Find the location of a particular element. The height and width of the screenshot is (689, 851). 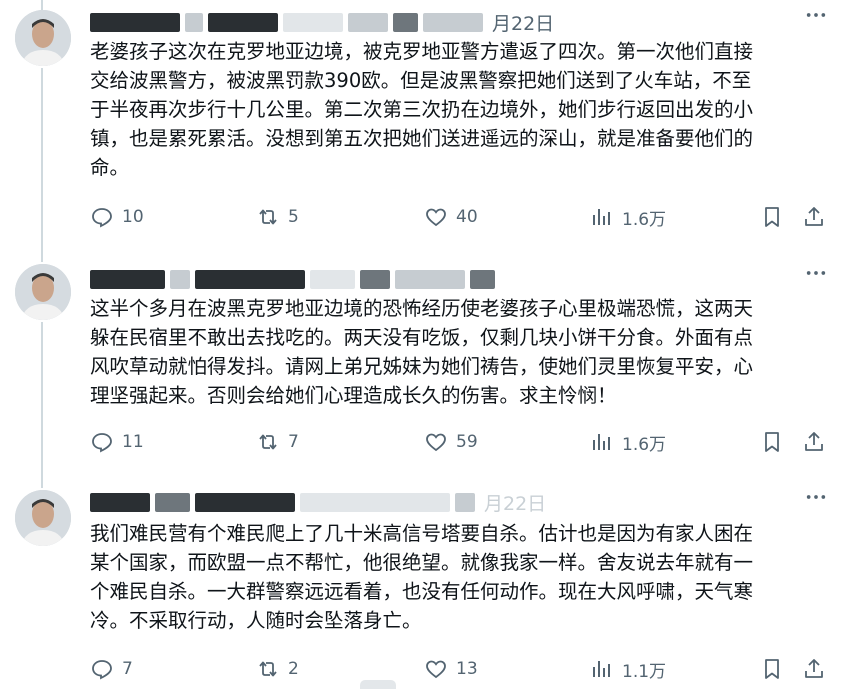

like-button: 59 is located at coordinates (451, 442).